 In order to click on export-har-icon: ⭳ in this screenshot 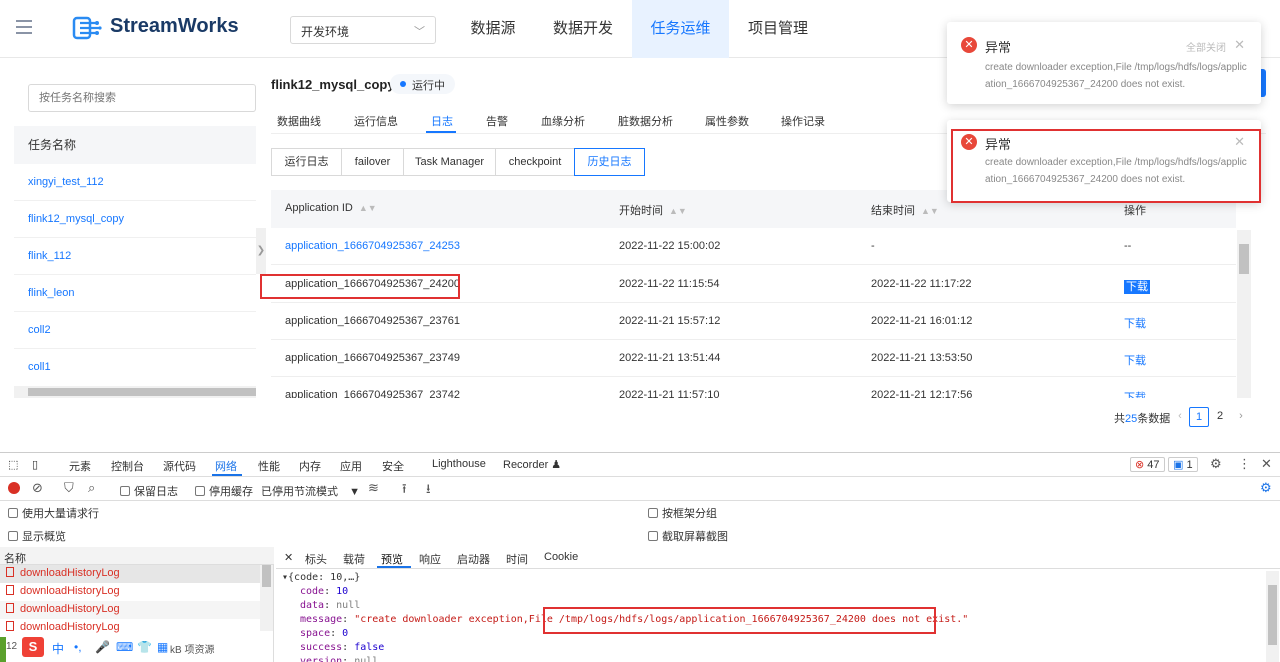, I will do `click(428, 491)`.